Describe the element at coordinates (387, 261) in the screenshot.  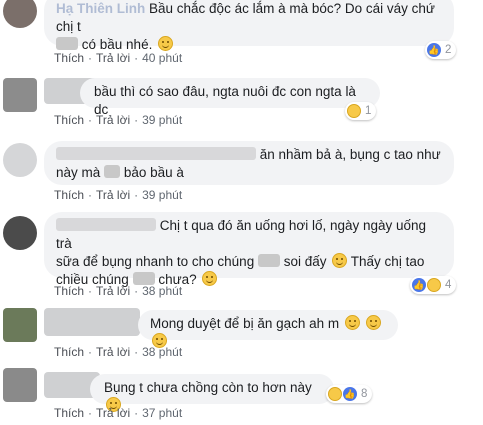
I see `comment-text: Thấy chị tao` at that location.